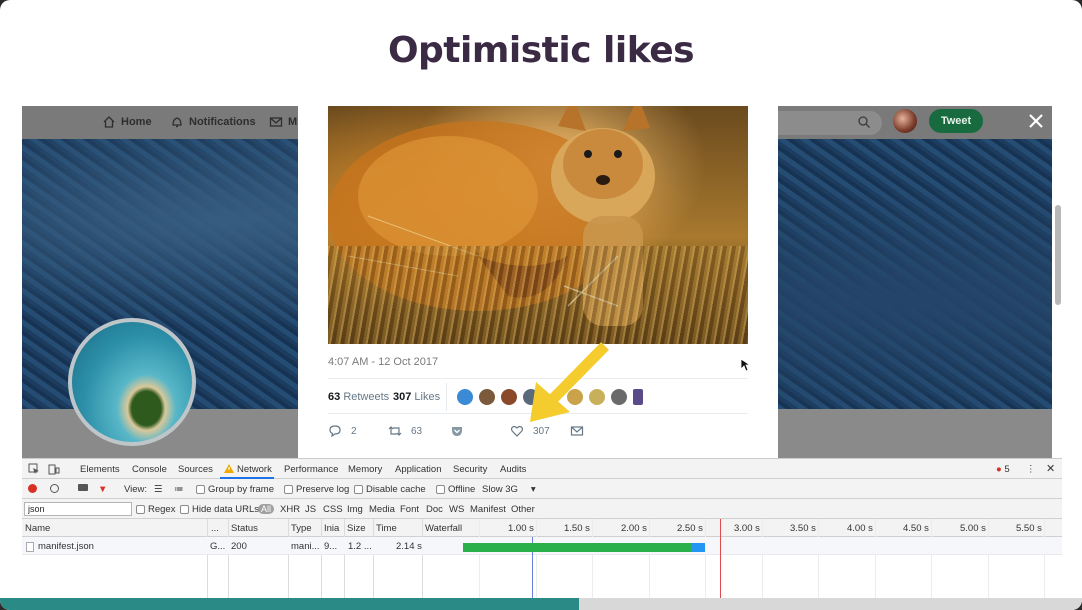 This screenshot has width=1082, height=610. I want to click on tab-performance: Performance, so click(311, 469).